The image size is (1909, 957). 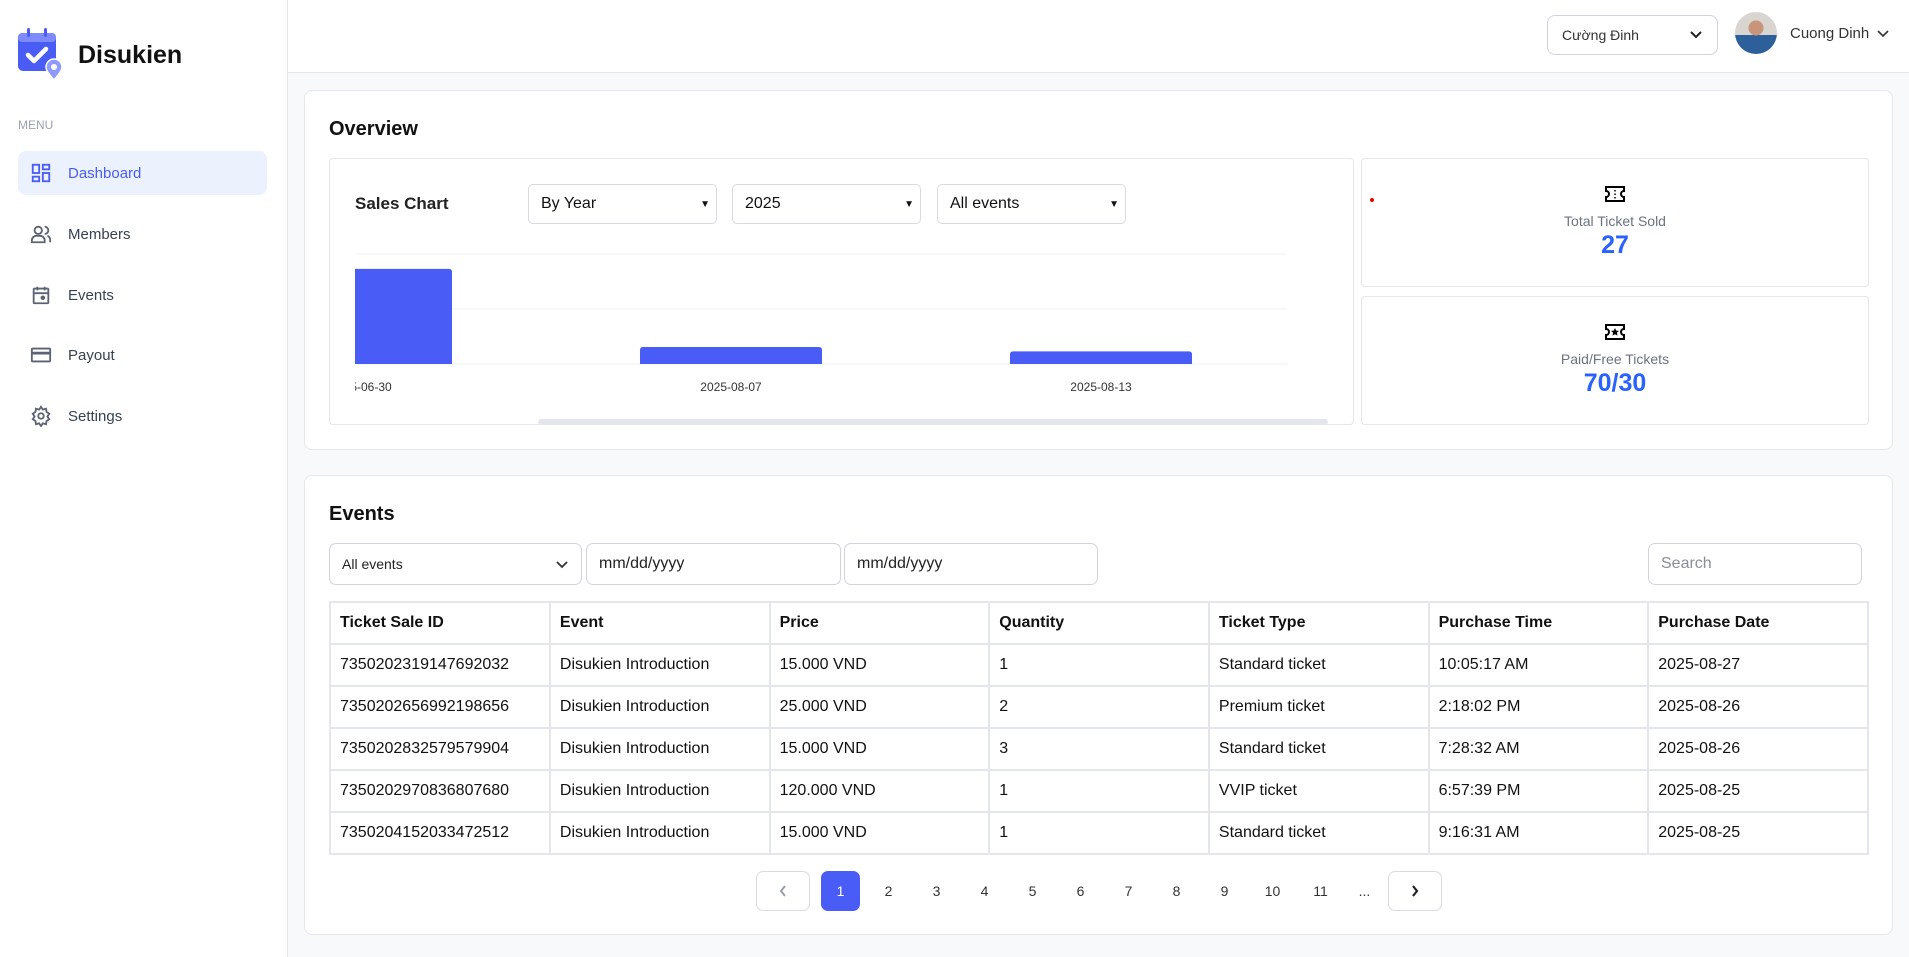 I want to click on column-header: Ticket Sale ID, so click(x=440, y=623).